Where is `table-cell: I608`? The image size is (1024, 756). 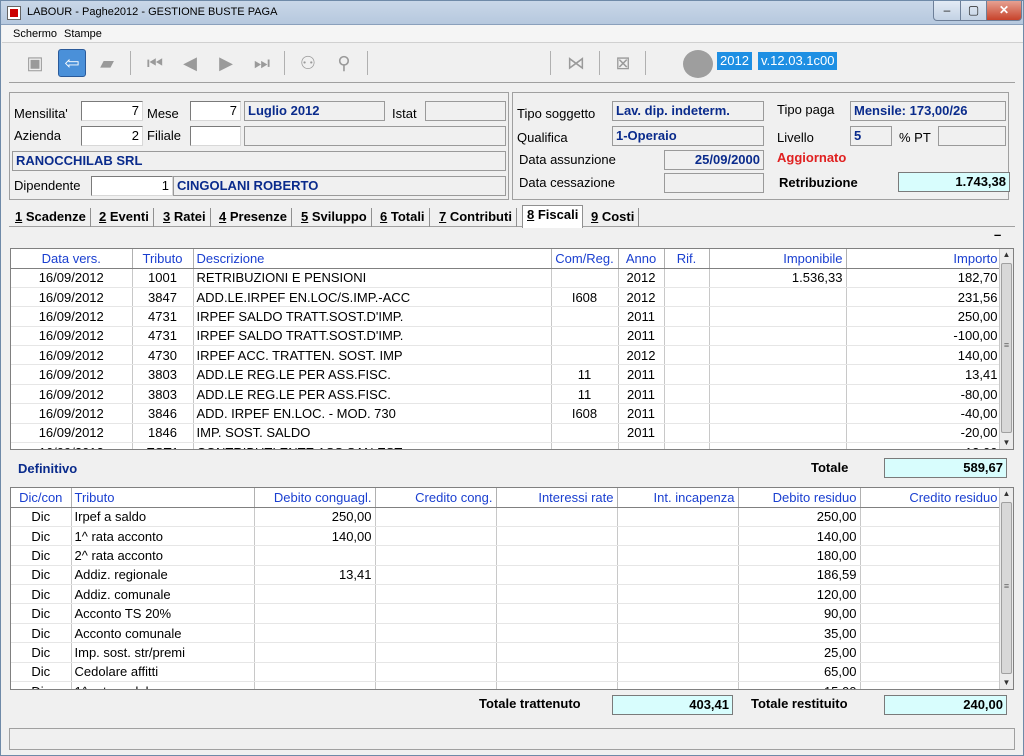
table-cell: I608 is located at coordinates (585, 297).